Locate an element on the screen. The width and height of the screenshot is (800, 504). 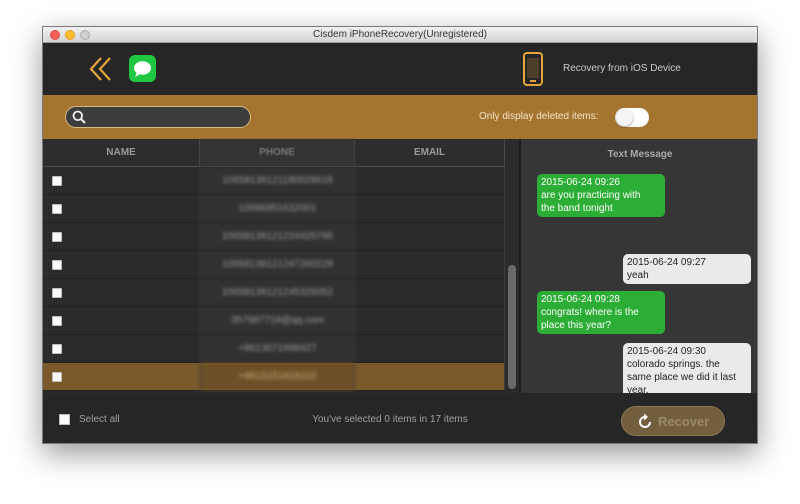
message-text: same place we did it last is located at coordinates (681, 377).